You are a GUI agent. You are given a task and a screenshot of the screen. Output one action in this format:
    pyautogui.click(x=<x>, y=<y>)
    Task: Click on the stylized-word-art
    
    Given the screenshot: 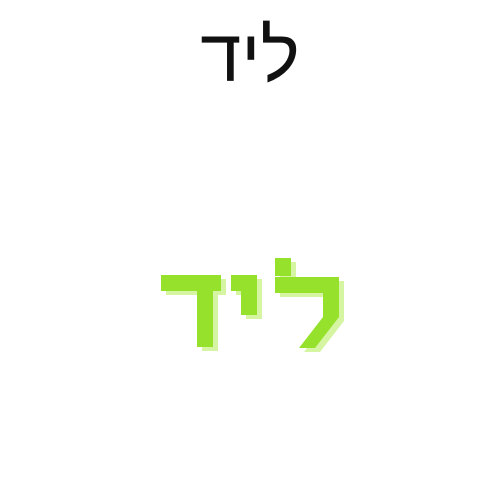 What is the action you would take?
    pyautogui.click(x=252, y=305)
    